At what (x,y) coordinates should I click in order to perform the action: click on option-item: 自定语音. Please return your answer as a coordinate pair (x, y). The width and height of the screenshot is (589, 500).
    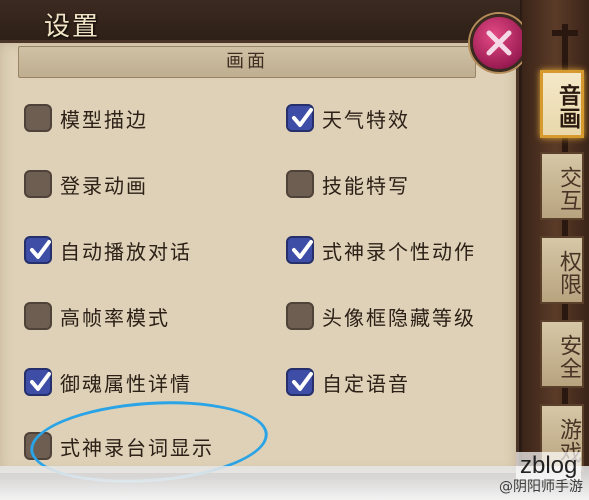
    Looking at the image, I should click on (348, 382).